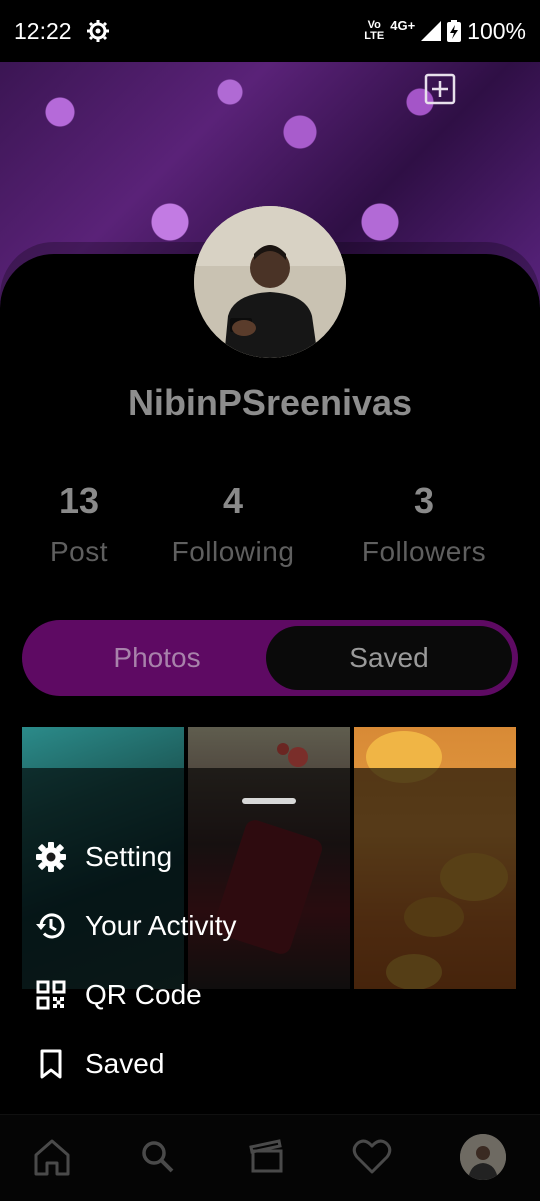  I want to click on nav-profile, so click(483, 1157).